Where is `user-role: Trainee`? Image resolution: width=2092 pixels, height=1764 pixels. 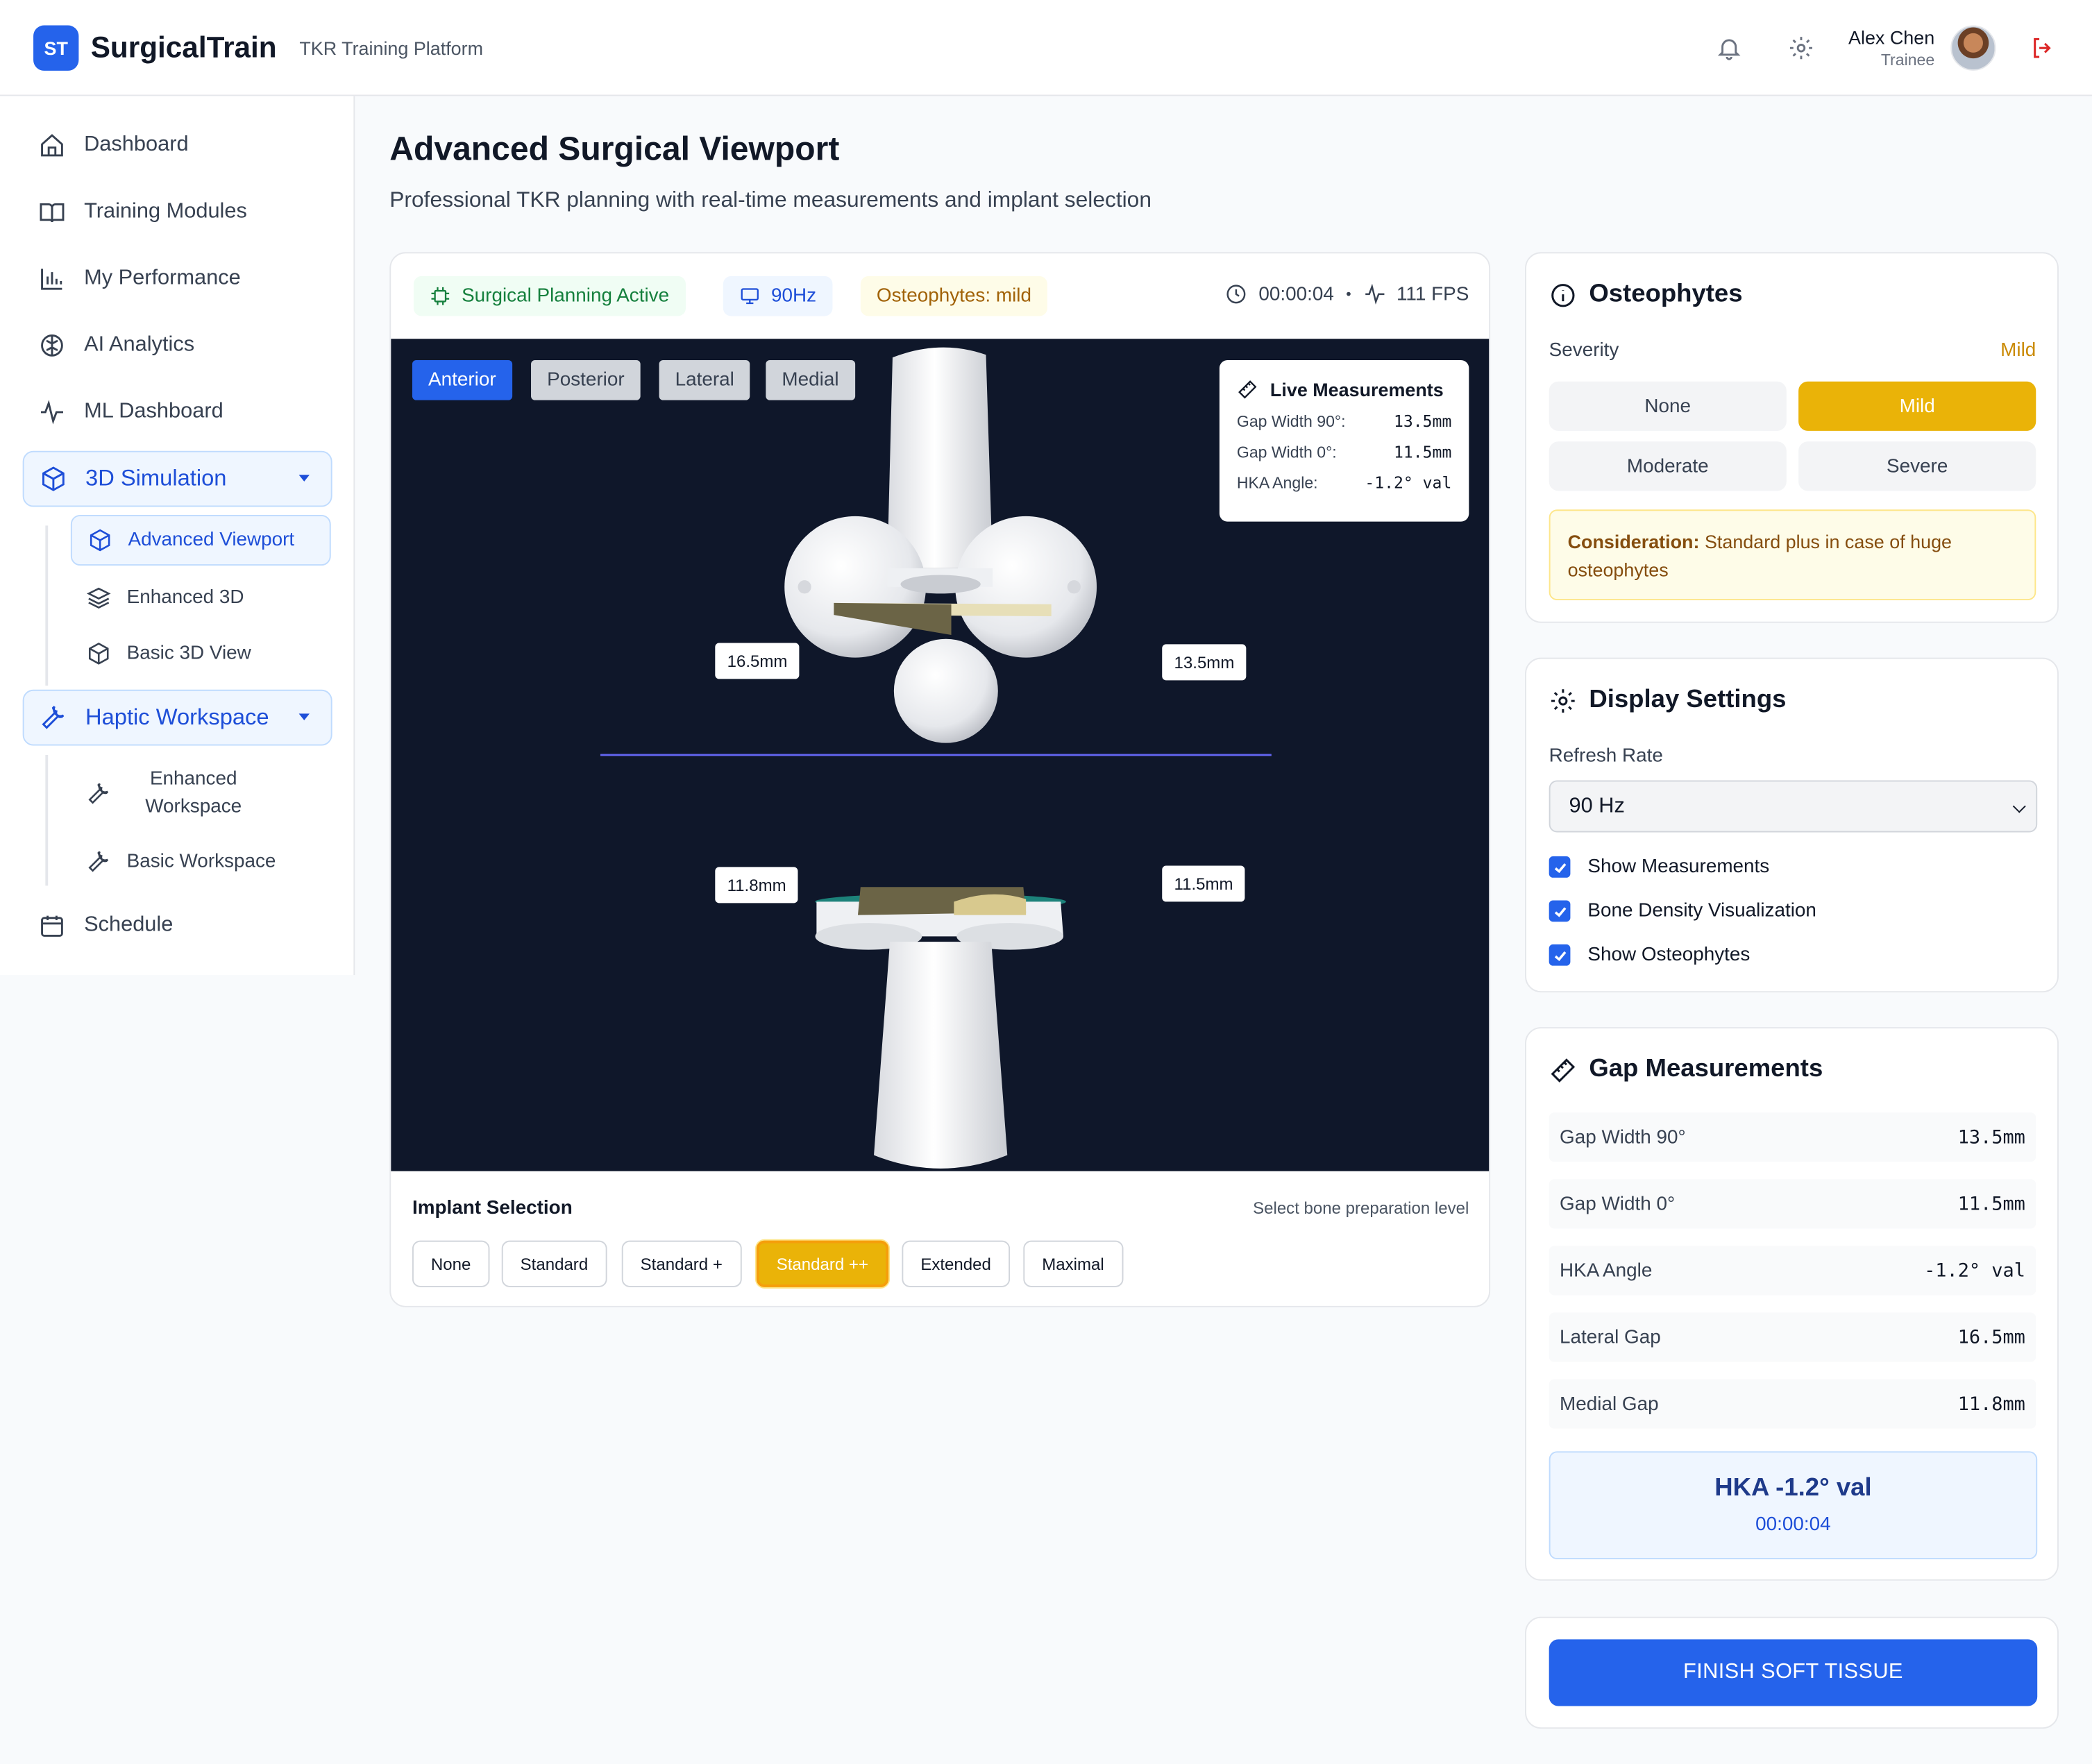
user-role: Trainee is located at coordinates (1907, 60).